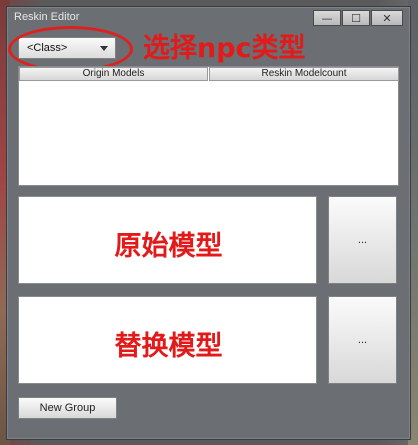 This screenshot has width=418, height=445. What do you see at coordinates (304, 74) in the screenshot?
I see `column-header-reskin-modelcount: Reskin Modelcount` at bounding box center [304, 74].